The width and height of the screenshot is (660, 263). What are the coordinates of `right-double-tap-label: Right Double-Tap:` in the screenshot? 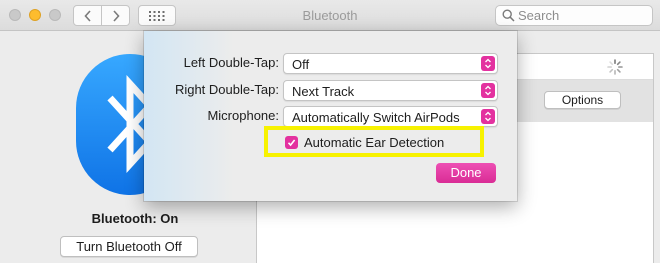 It's located at (226, 89).